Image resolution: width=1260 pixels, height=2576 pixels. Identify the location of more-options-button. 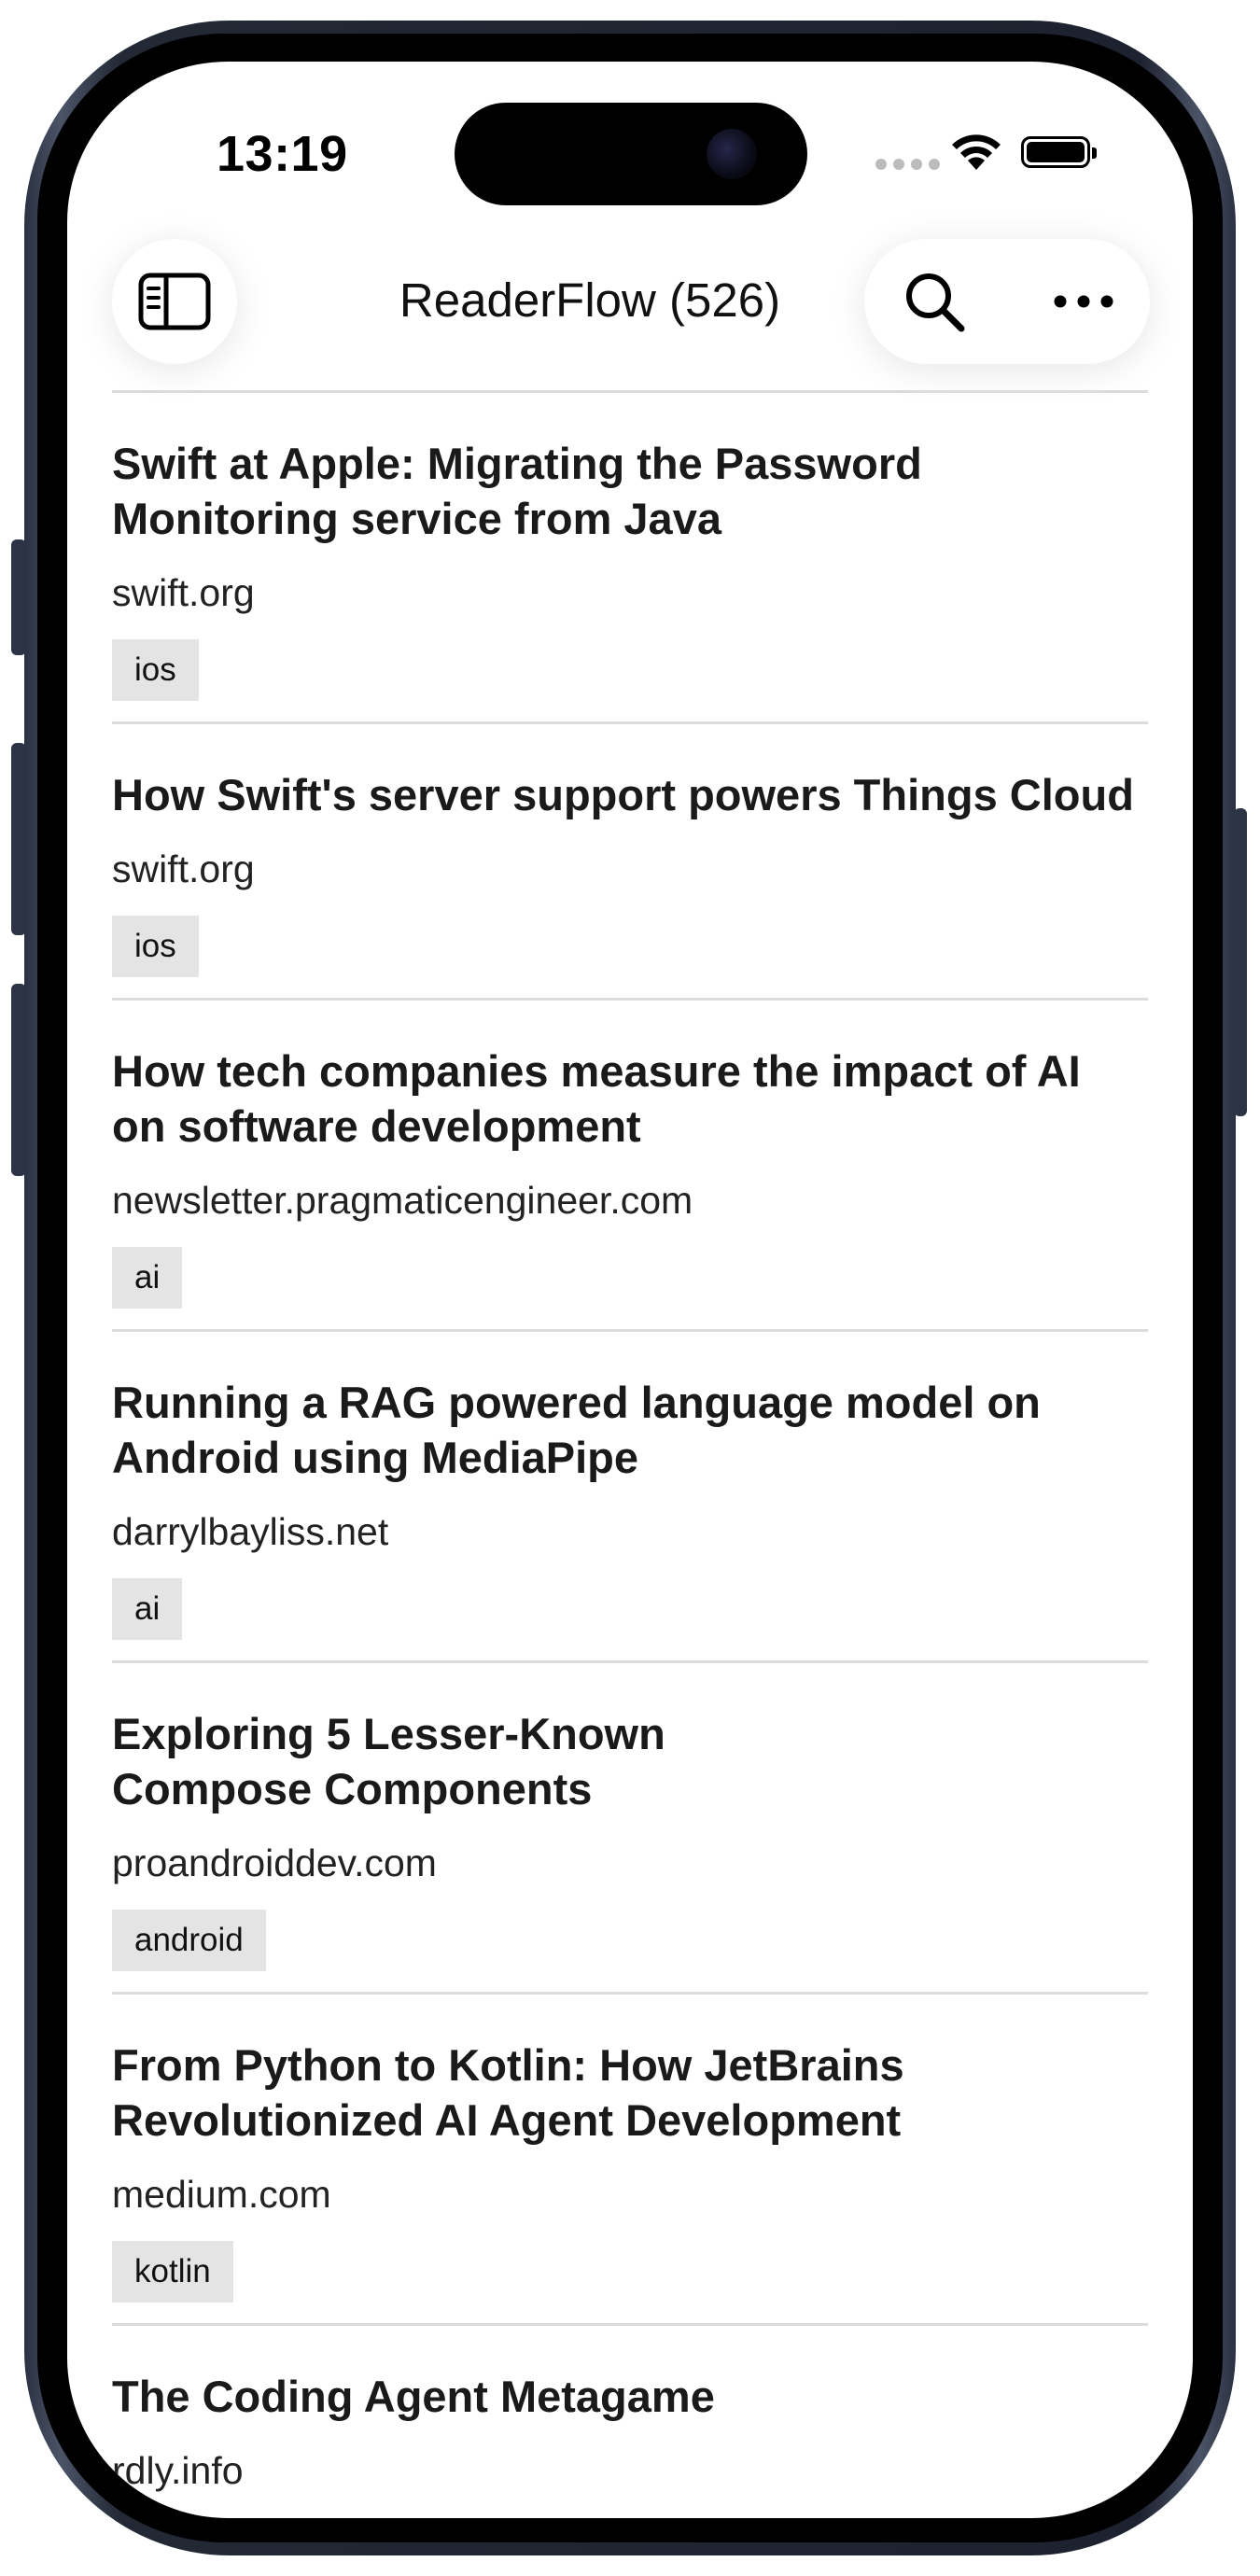
(1084, 301).